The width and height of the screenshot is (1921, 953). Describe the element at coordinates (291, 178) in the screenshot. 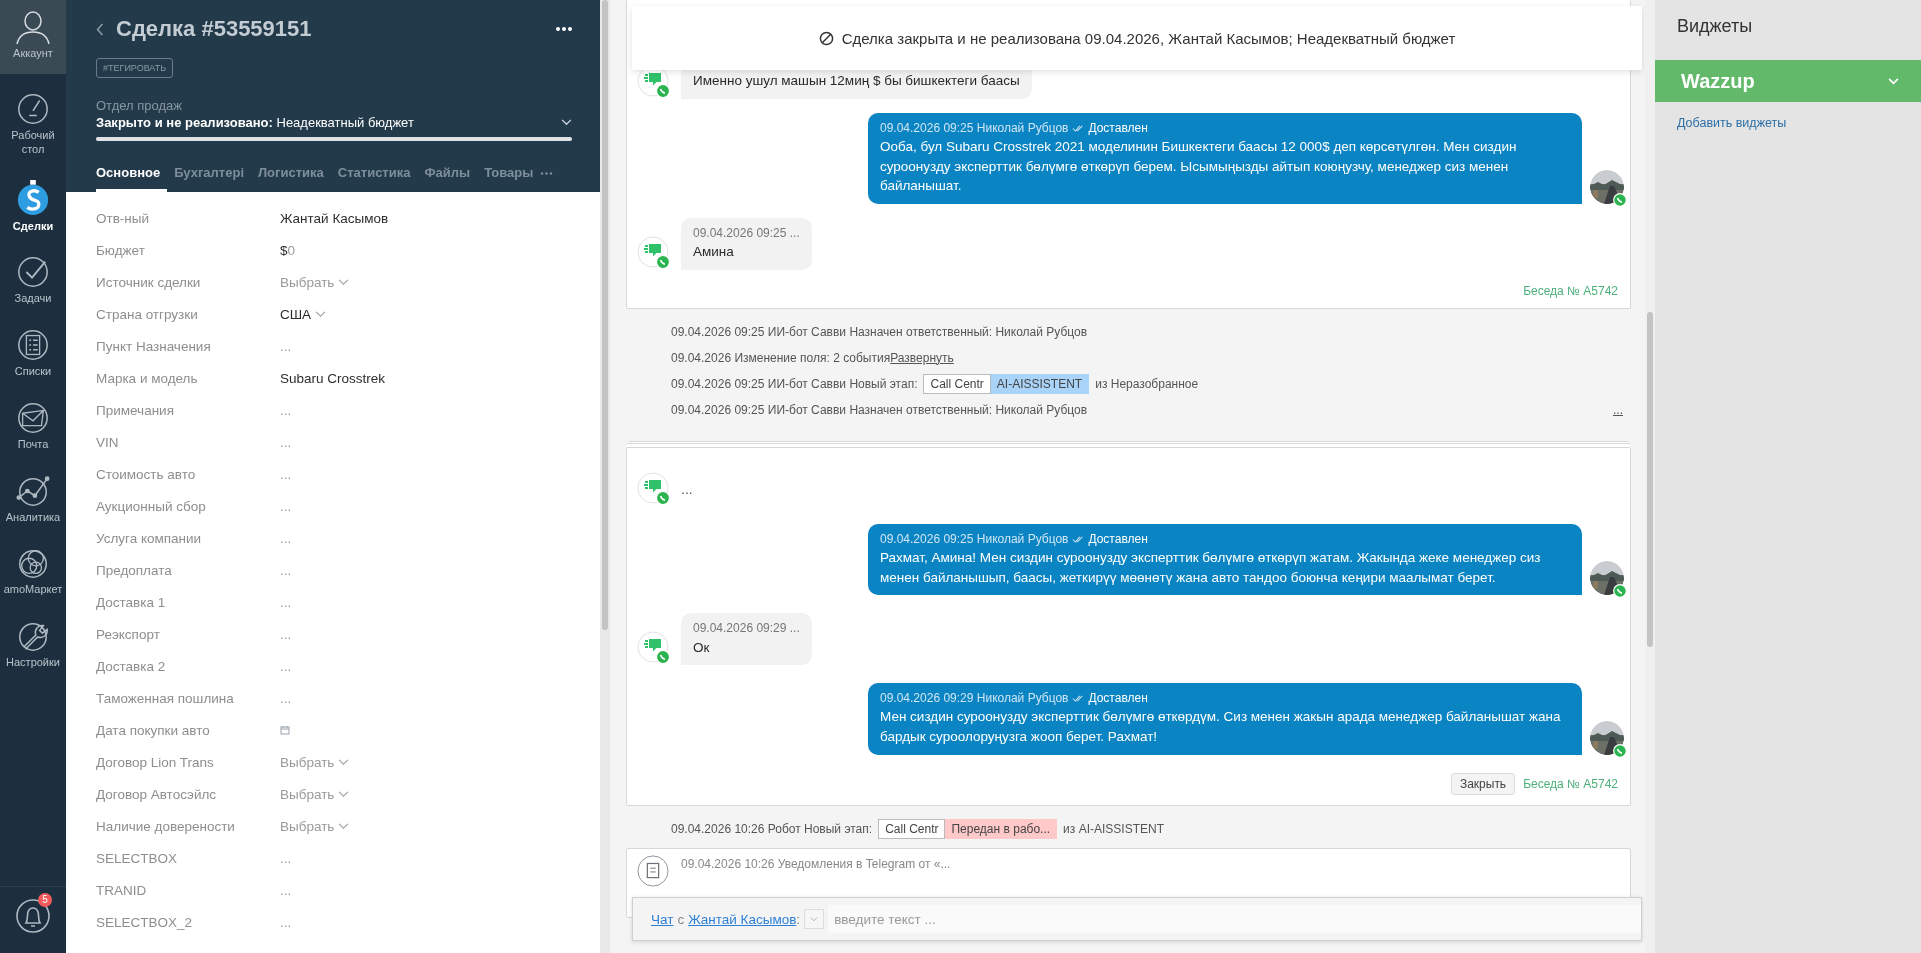

I see `tab: Логистика` at that location.